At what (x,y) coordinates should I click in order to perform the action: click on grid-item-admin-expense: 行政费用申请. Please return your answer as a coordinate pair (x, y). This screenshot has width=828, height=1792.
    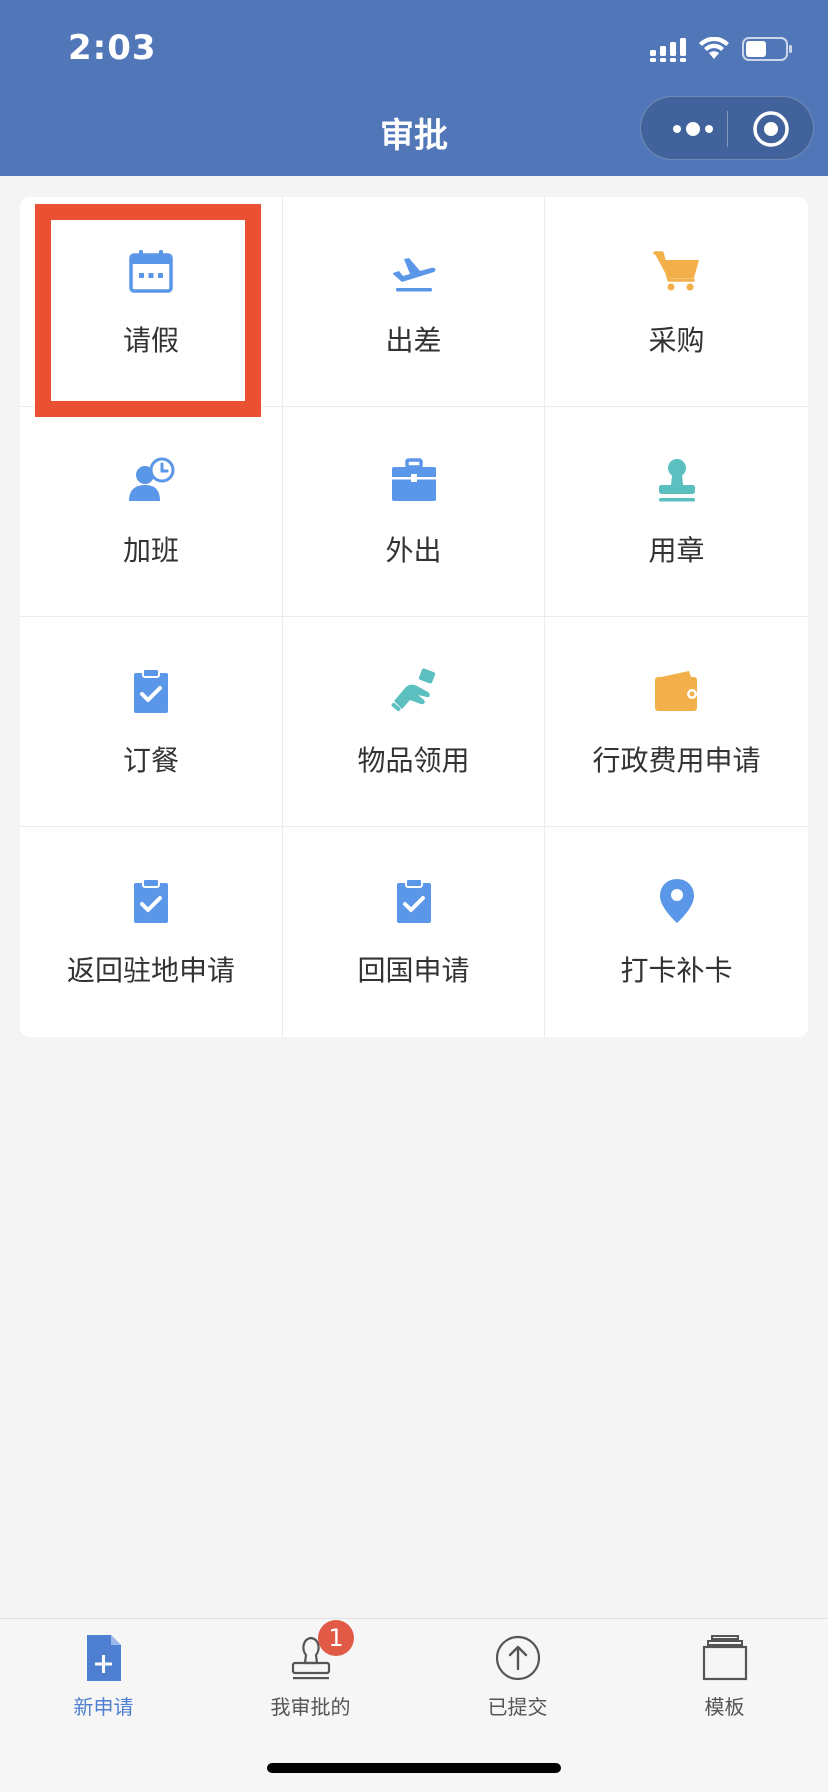
    Looking at the image, I should click on (676, 722).